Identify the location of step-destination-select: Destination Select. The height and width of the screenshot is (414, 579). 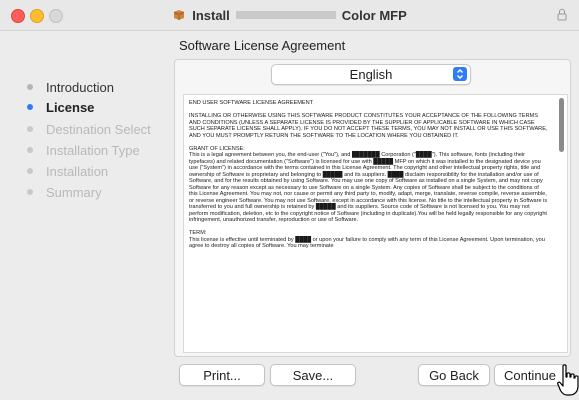
(89, 129).